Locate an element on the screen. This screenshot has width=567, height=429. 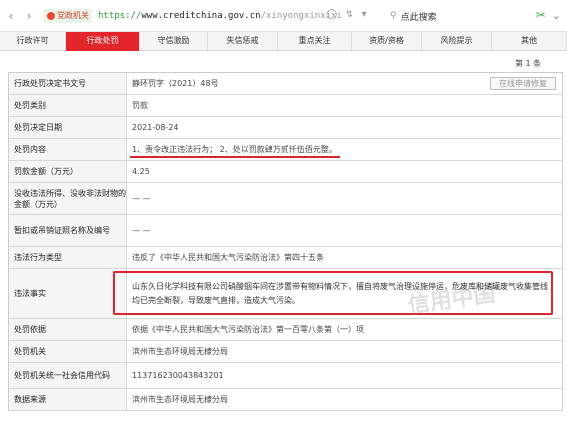
row-label: 处罚决定日期 is located at coordinates (68, 127).